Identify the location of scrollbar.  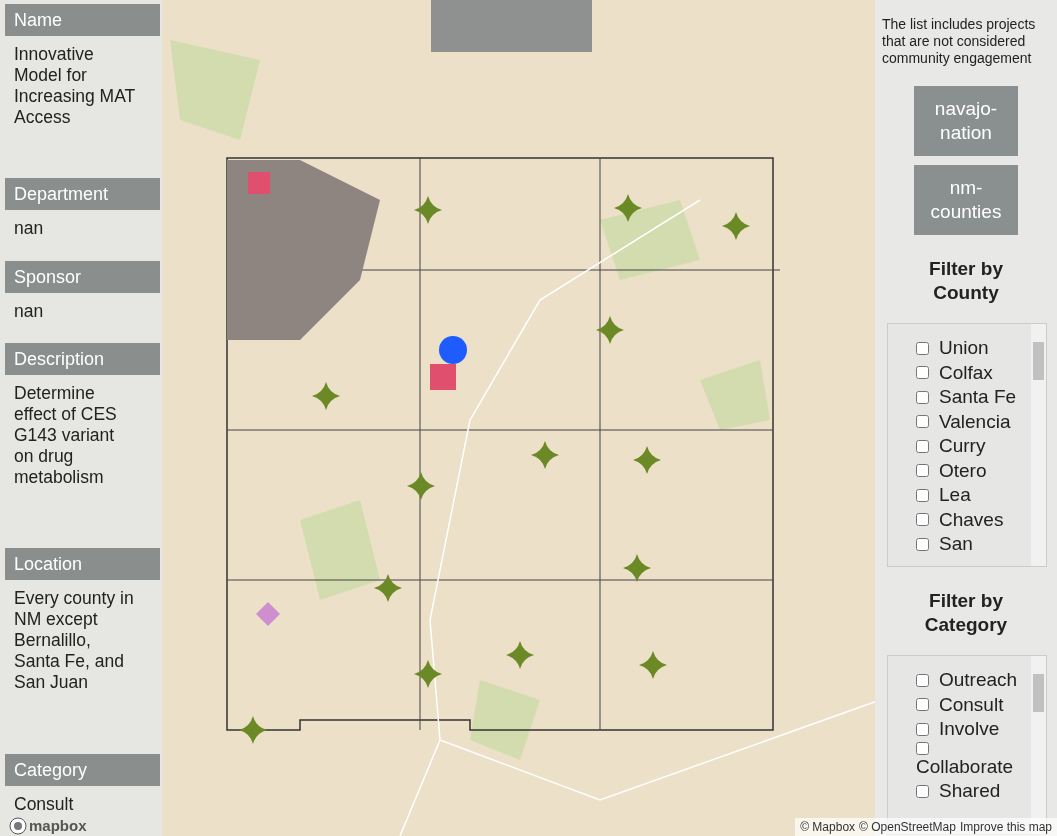
(1038, 445).